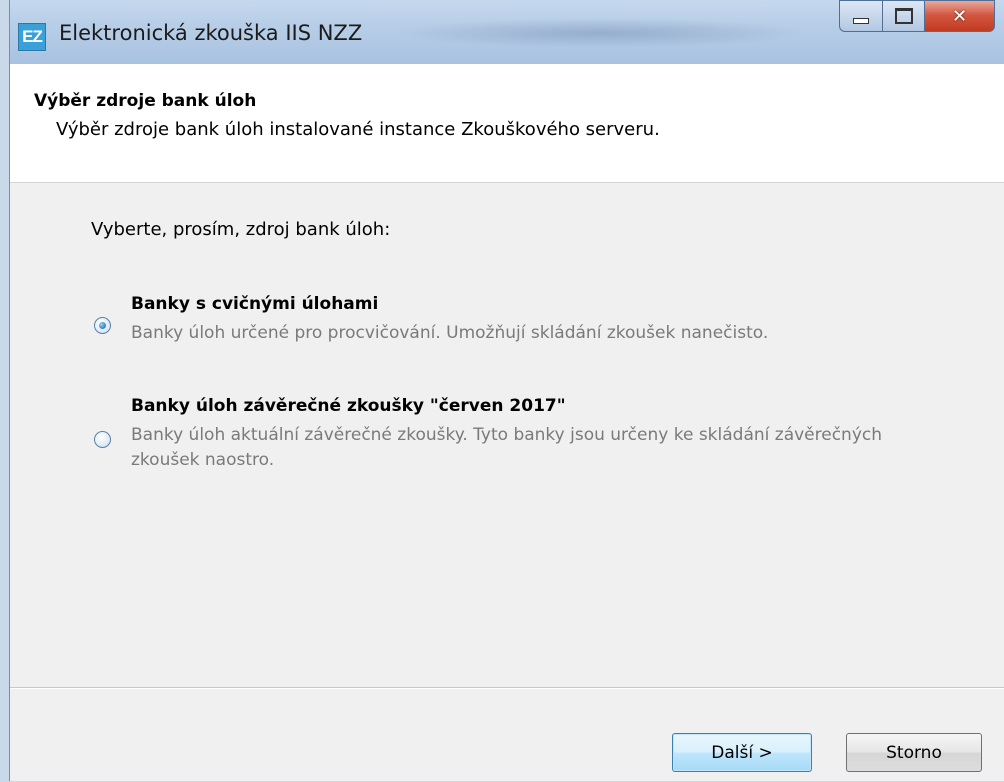 Image resolution: width=1004 pixels, height=782 pixels. Describe the element at coordinates (102, 439) in the screenshot. I see `radio-final-exam-banks` at that location.